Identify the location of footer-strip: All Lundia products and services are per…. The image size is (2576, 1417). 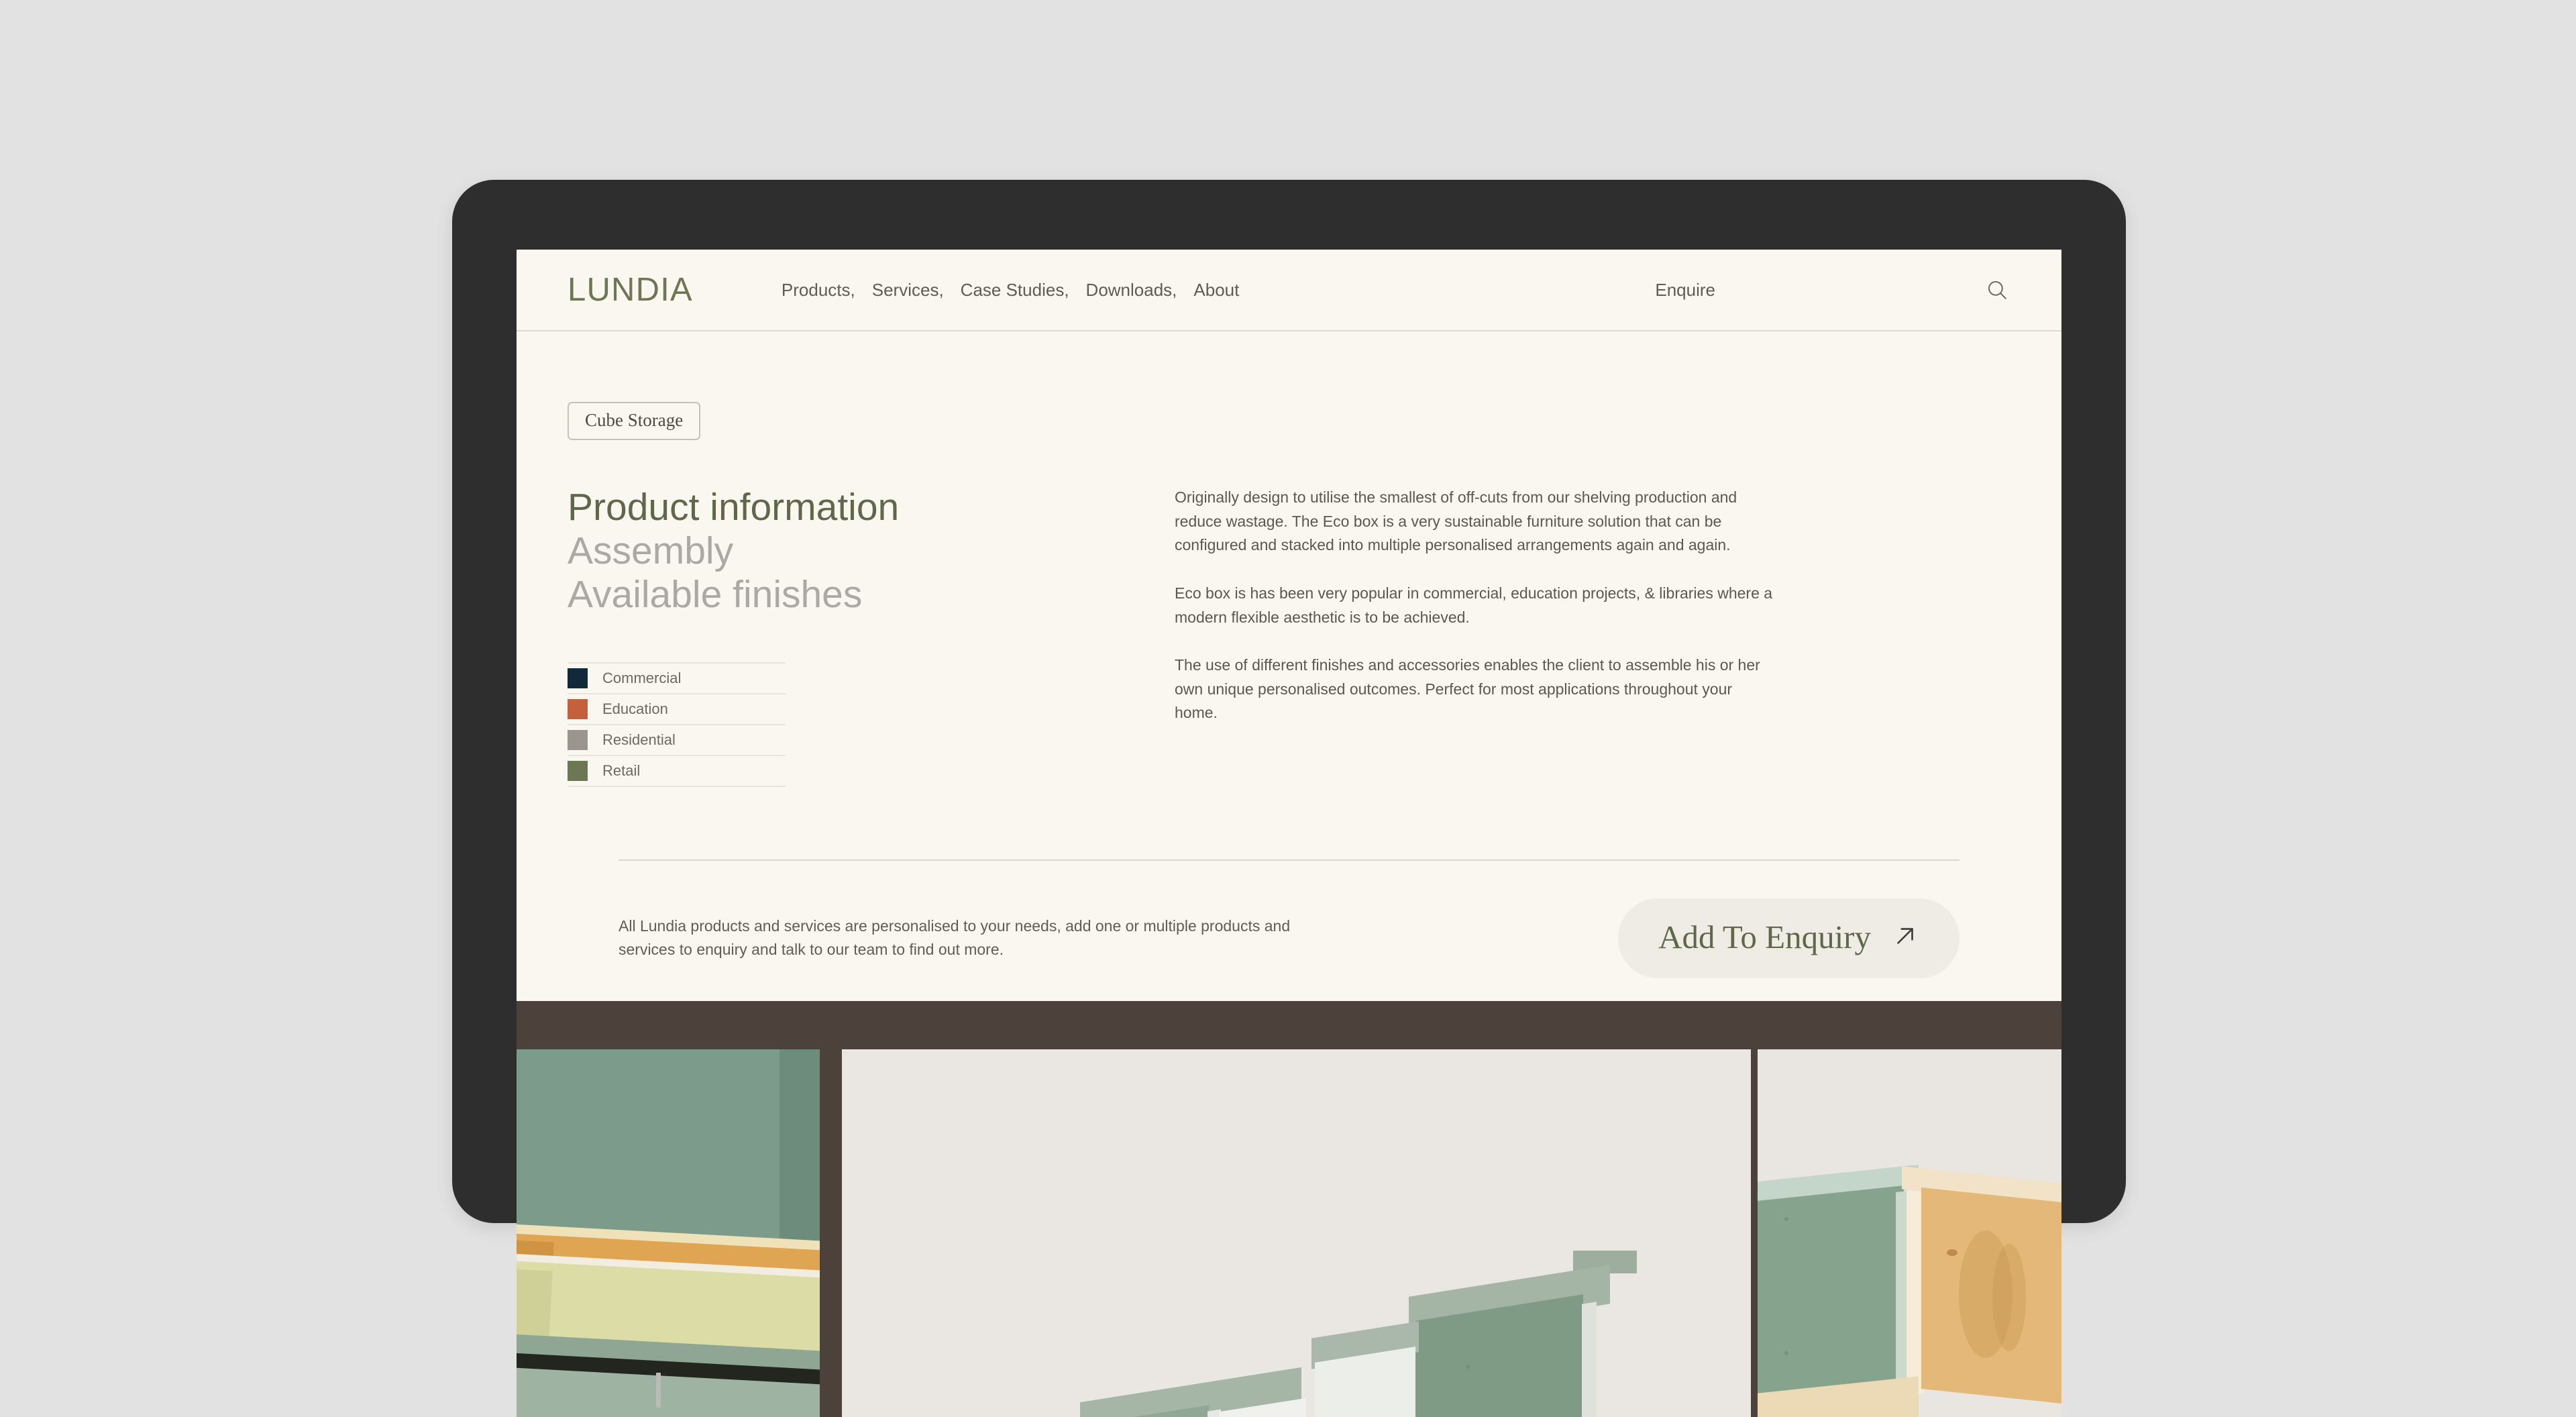
(1289, 938).